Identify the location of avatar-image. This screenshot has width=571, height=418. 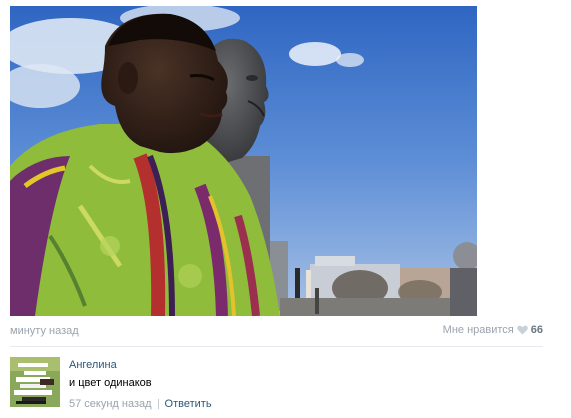
(35, 382).